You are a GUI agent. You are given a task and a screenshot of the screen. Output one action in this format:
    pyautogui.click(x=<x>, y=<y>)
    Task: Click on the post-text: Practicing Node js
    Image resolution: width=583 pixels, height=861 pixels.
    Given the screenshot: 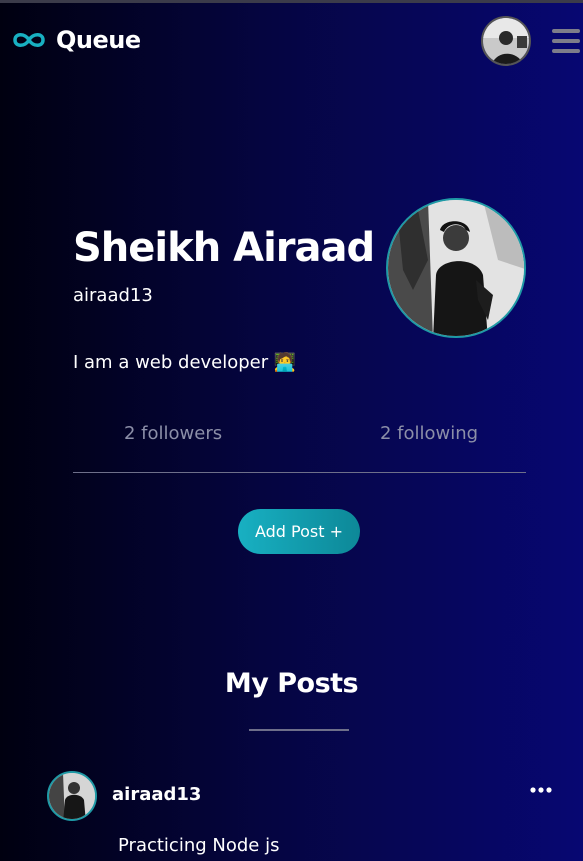 What is the action you would take?
    pyautogui.click(x=199, y=845)
    